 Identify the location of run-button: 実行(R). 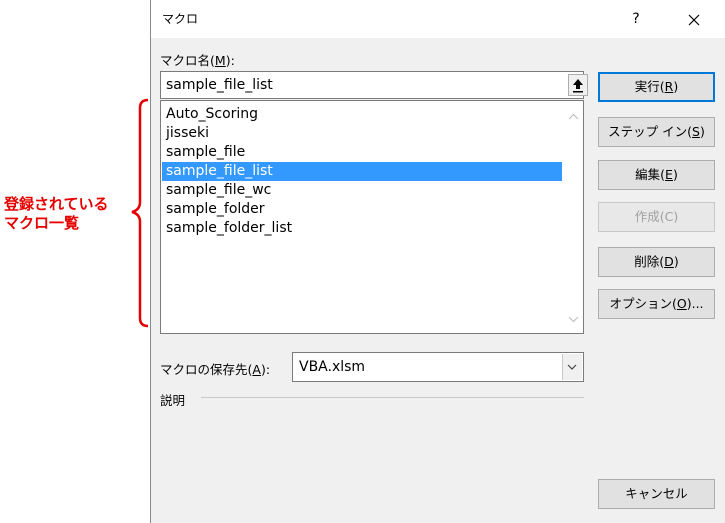
(656, 87).